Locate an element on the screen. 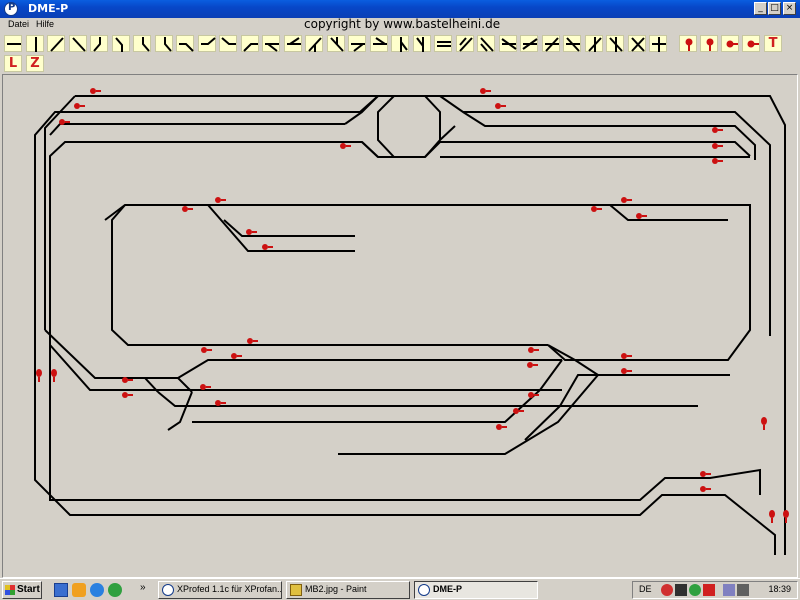 The image size is (800, 600). close-button: × is located at coordinates (789, 8).